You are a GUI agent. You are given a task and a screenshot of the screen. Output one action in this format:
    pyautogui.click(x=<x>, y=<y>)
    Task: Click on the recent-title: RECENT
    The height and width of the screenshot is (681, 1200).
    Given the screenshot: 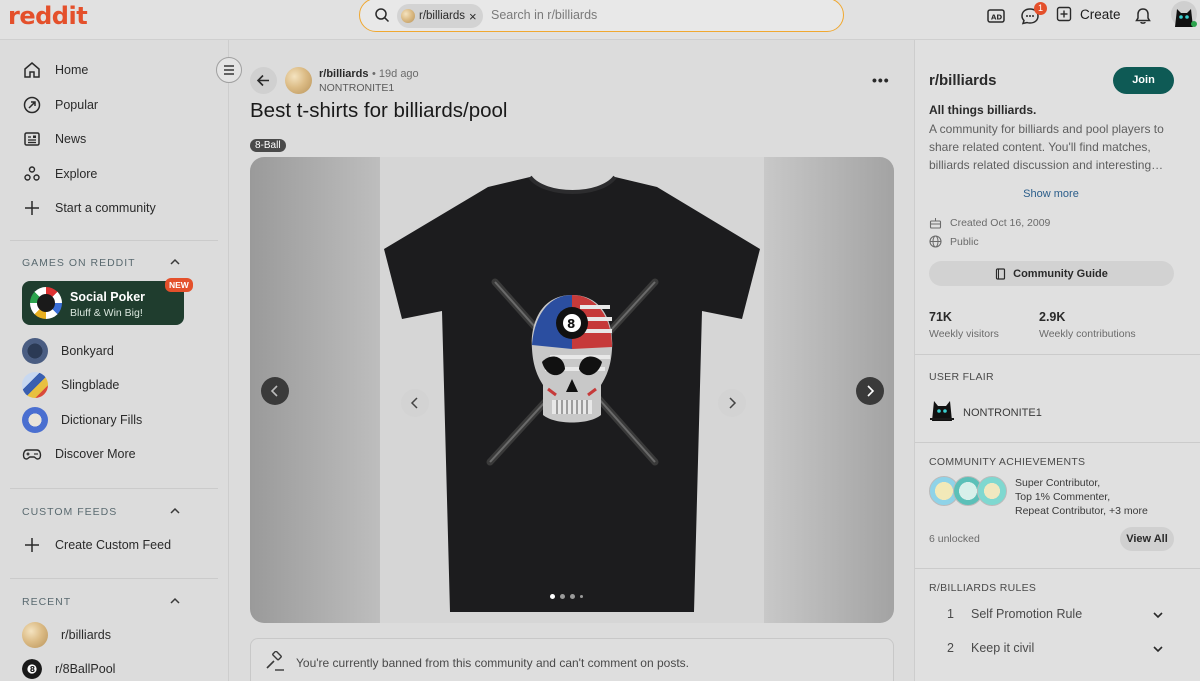 What is the action you would take?
    pyautogui.click(x=46, y=602)
    